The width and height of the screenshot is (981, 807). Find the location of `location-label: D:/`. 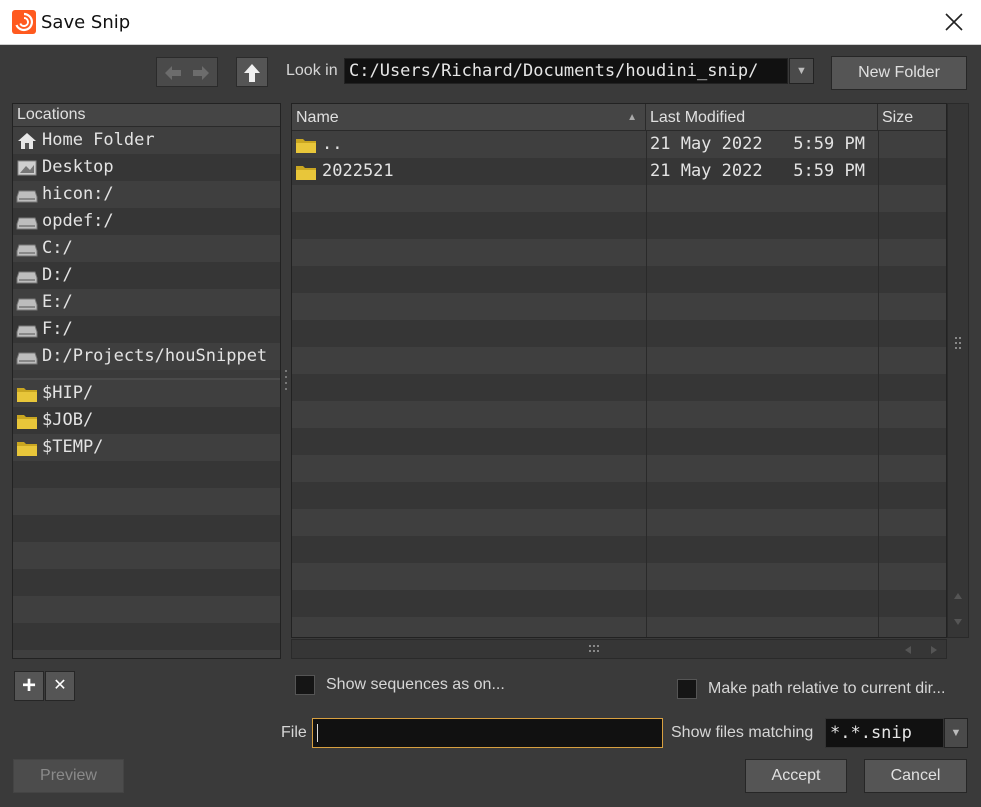

location-label: D:/ is located at coordinates (57, 275).